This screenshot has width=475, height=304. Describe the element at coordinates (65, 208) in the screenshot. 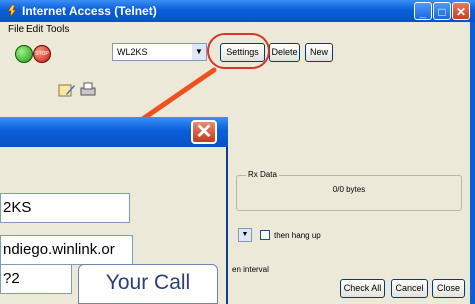

I see `callsign-field: 2KS` at that location.